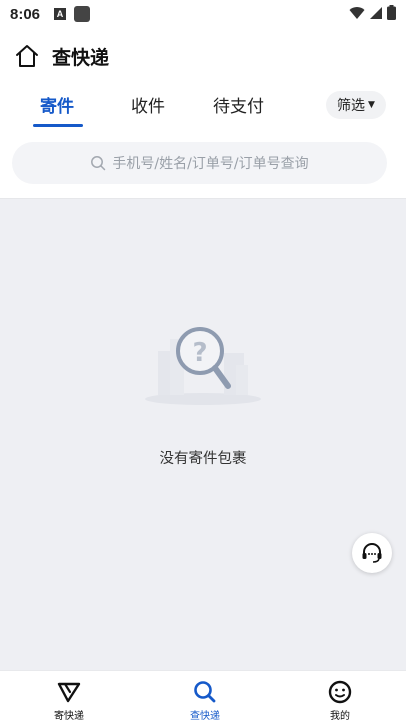 Image resolution: width=406 pixels, height=723 pixels. Describe the element at coordinates (371, 105) in the screenshot. I see `caret-down-icon: ▼` at that location.